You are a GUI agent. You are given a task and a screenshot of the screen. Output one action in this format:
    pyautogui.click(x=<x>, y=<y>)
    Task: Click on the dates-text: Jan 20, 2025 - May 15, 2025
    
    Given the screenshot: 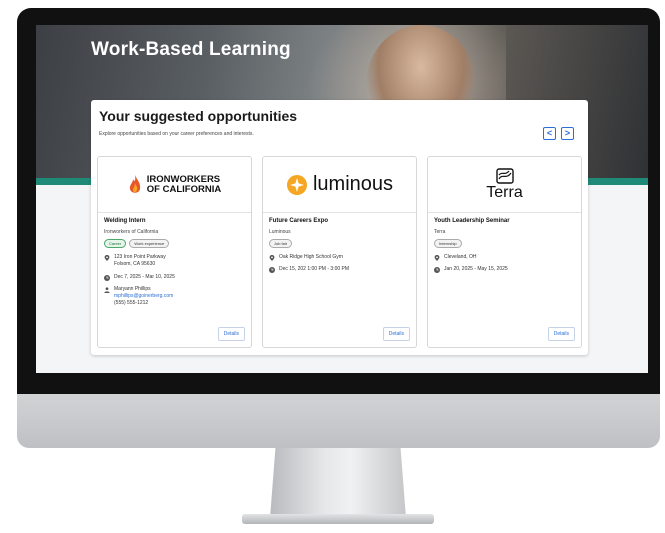 What is the action you would take?
    pyautogui.click(x=476, y=269)
    